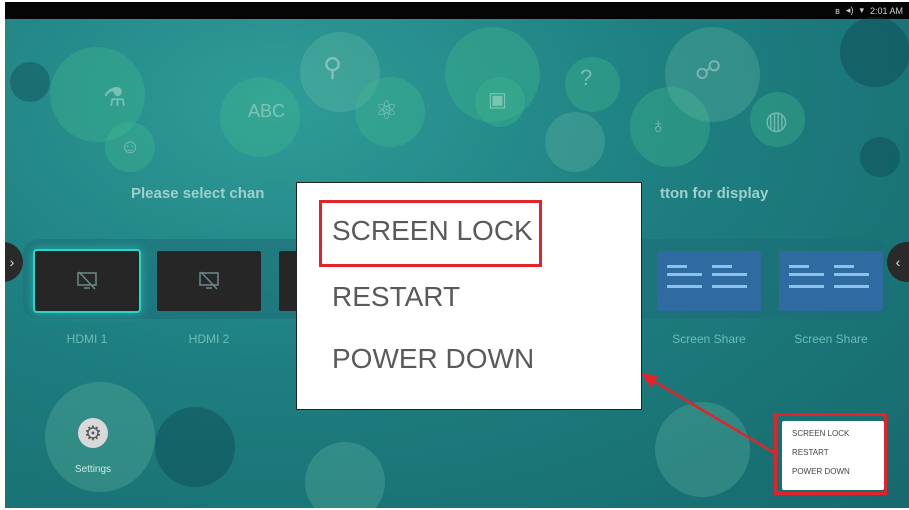 The image size is (909, 510). What do you see at coordinates (433, 358) in the screenshot?
I see `zoomed-item-power-down: POWER DOWN` at bounding box center [433, 358].